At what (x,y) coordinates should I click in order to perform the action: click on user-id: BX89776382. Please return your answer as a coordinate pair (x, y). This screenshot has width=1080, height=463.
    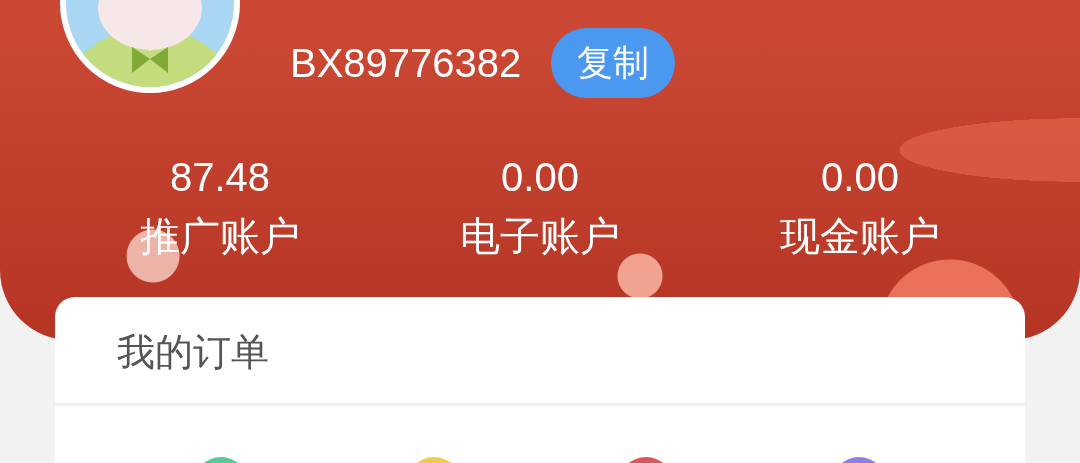
    Looking at the image, I should click on (406, 63).